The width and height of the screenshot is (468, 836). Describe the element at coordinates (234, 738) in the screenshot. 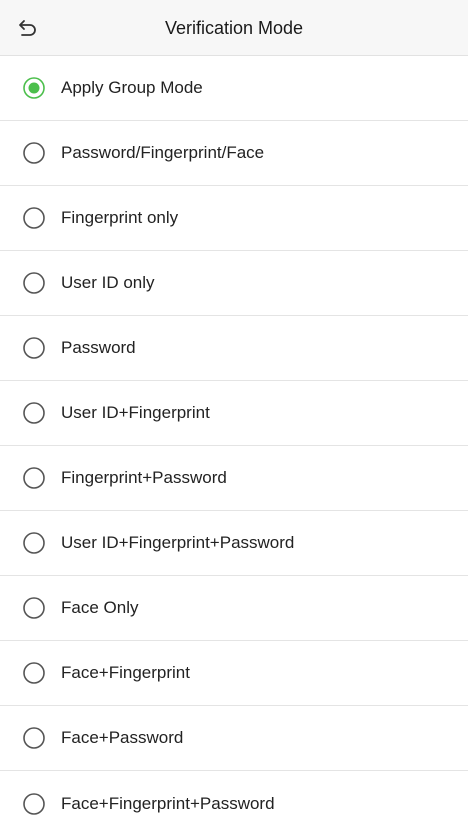

I see `option-face-password: Face+Password` at that location.